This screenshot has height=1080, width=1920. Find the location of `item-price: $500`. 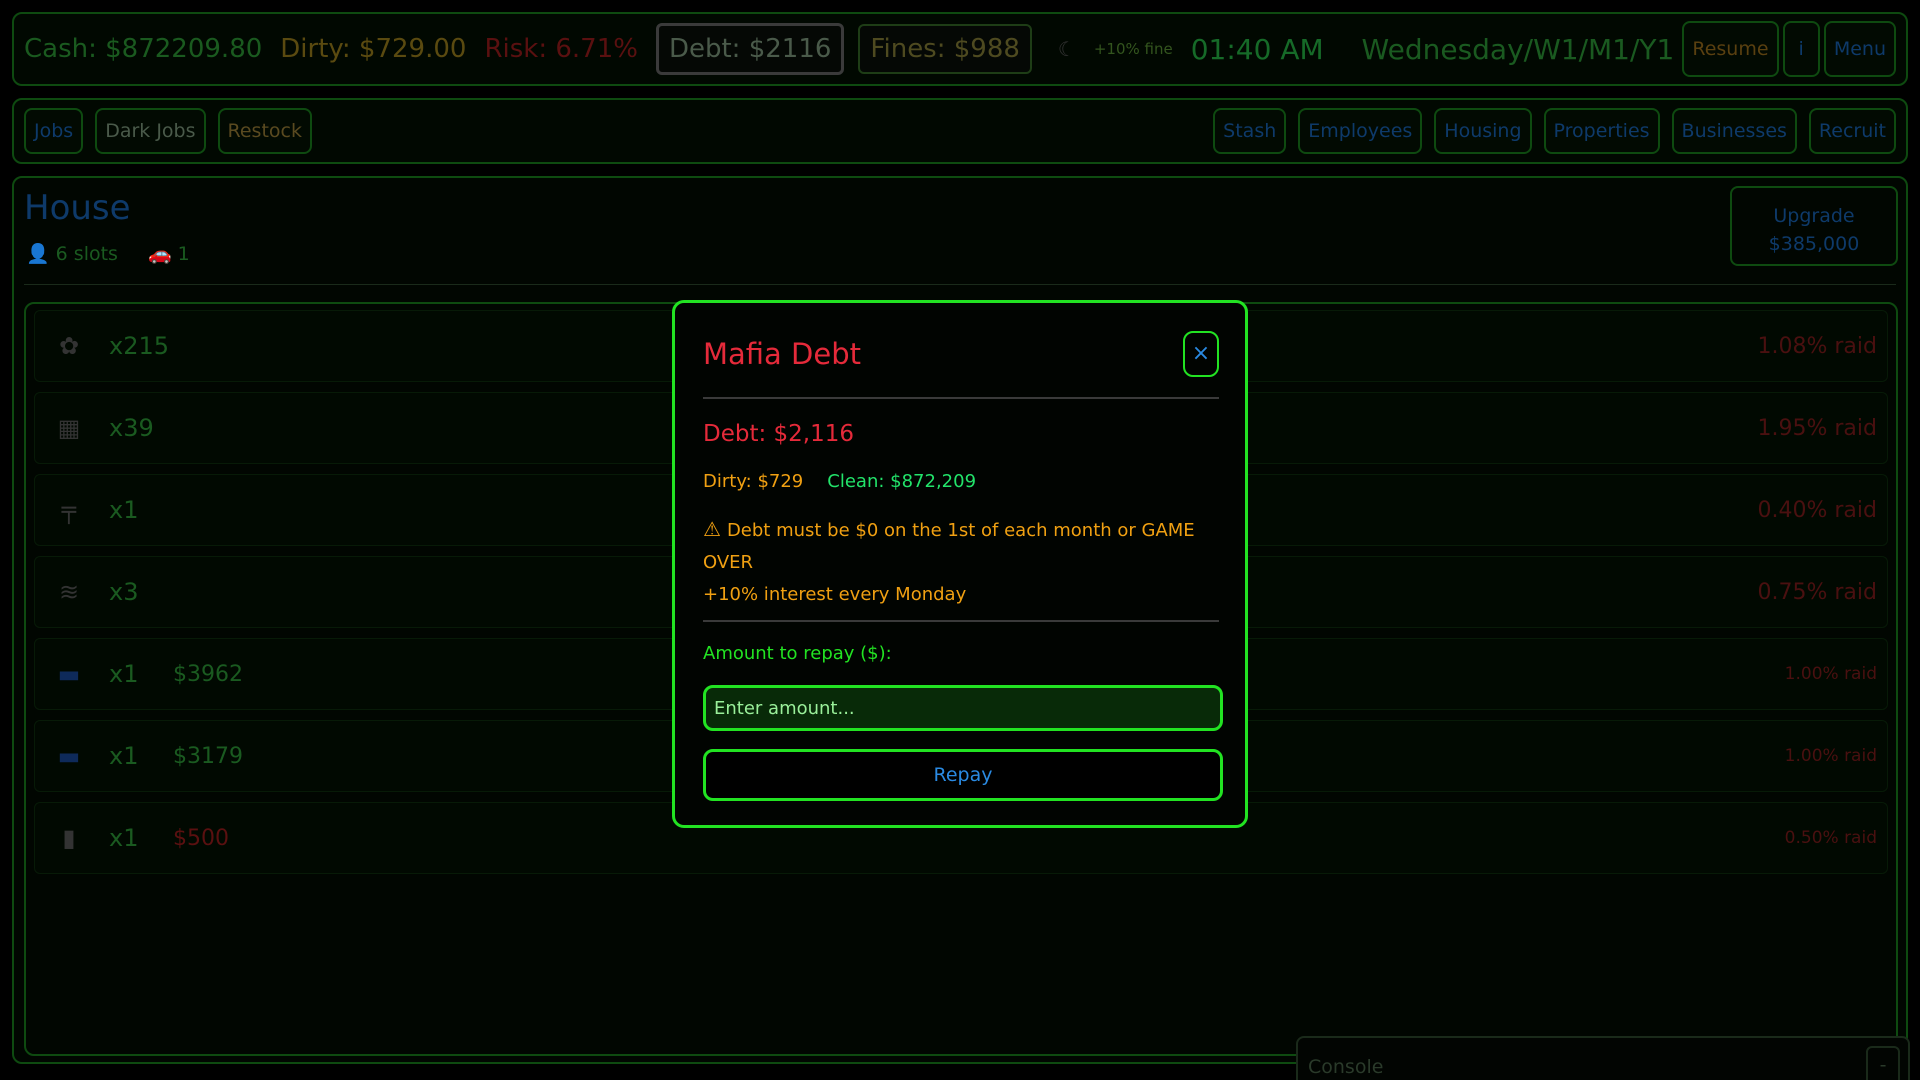

item-price: $500 is located at coordinates (201, 838).